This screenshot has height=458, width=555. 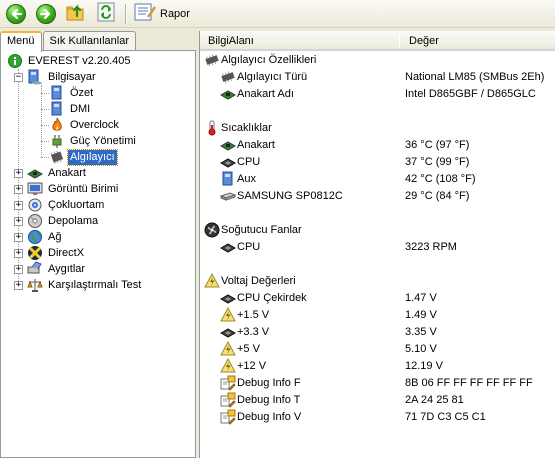 I want to click on tree-item-directx: DirectX, so click(x=56, y=253).